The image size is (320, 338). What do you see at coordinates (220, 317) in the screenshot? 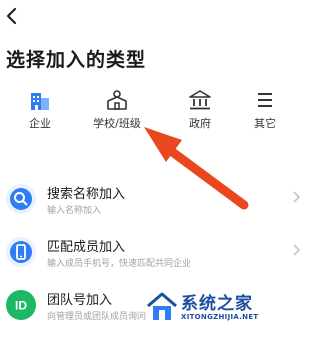
I see `watermark-url: XITONGZHIJIA.NET` at bounding box center [220, 317].